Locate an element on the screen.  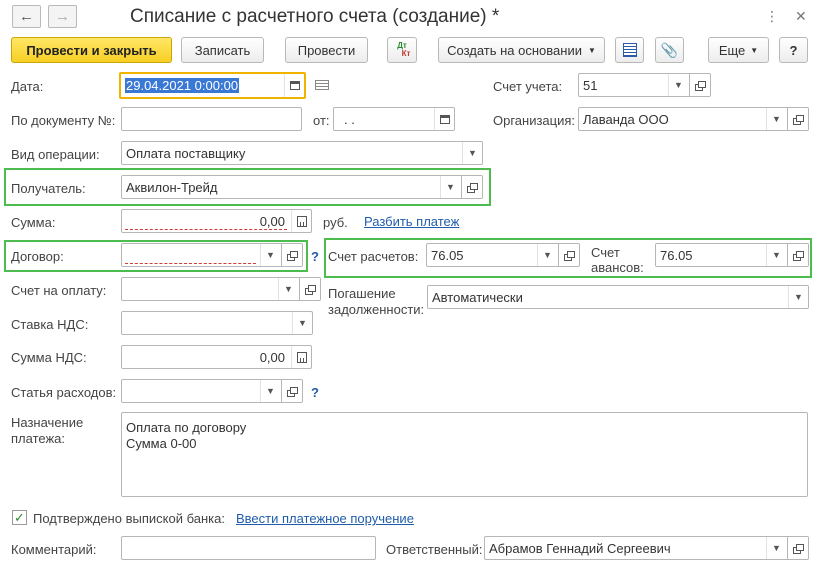
help-button: ? is located at coordinates (793, 50).